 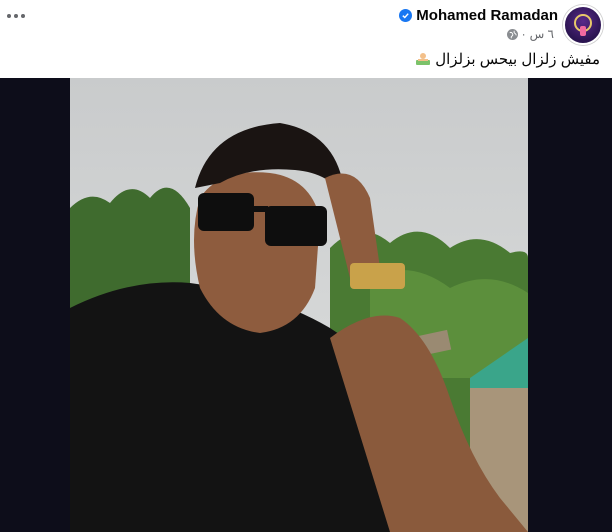 I want to click on post-meta: · ٦ س, so click(x=530, y=34).